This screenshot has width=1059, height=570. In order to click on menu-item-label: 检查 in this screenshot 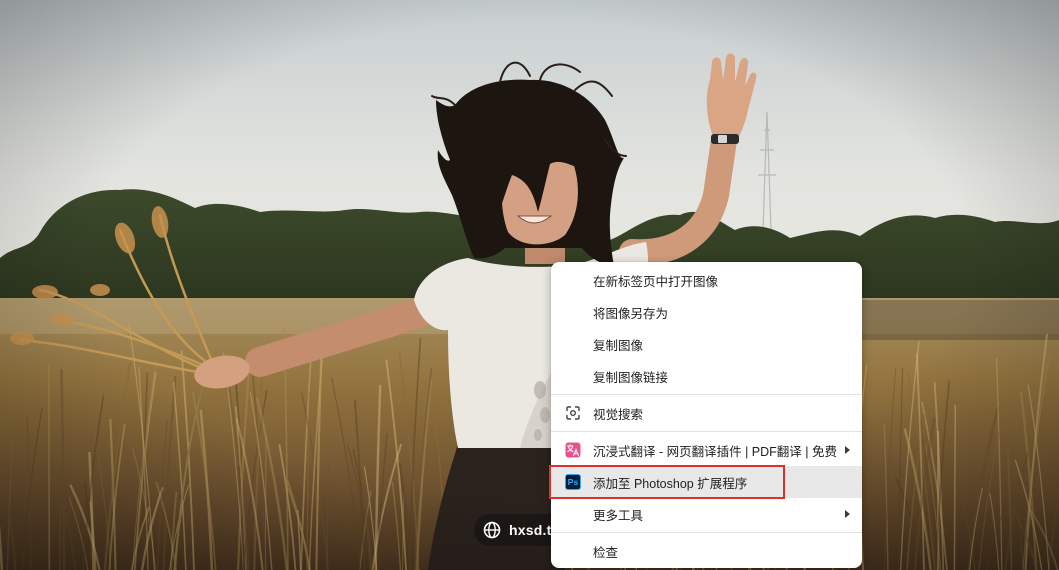, I will do `click(606, 552)`.